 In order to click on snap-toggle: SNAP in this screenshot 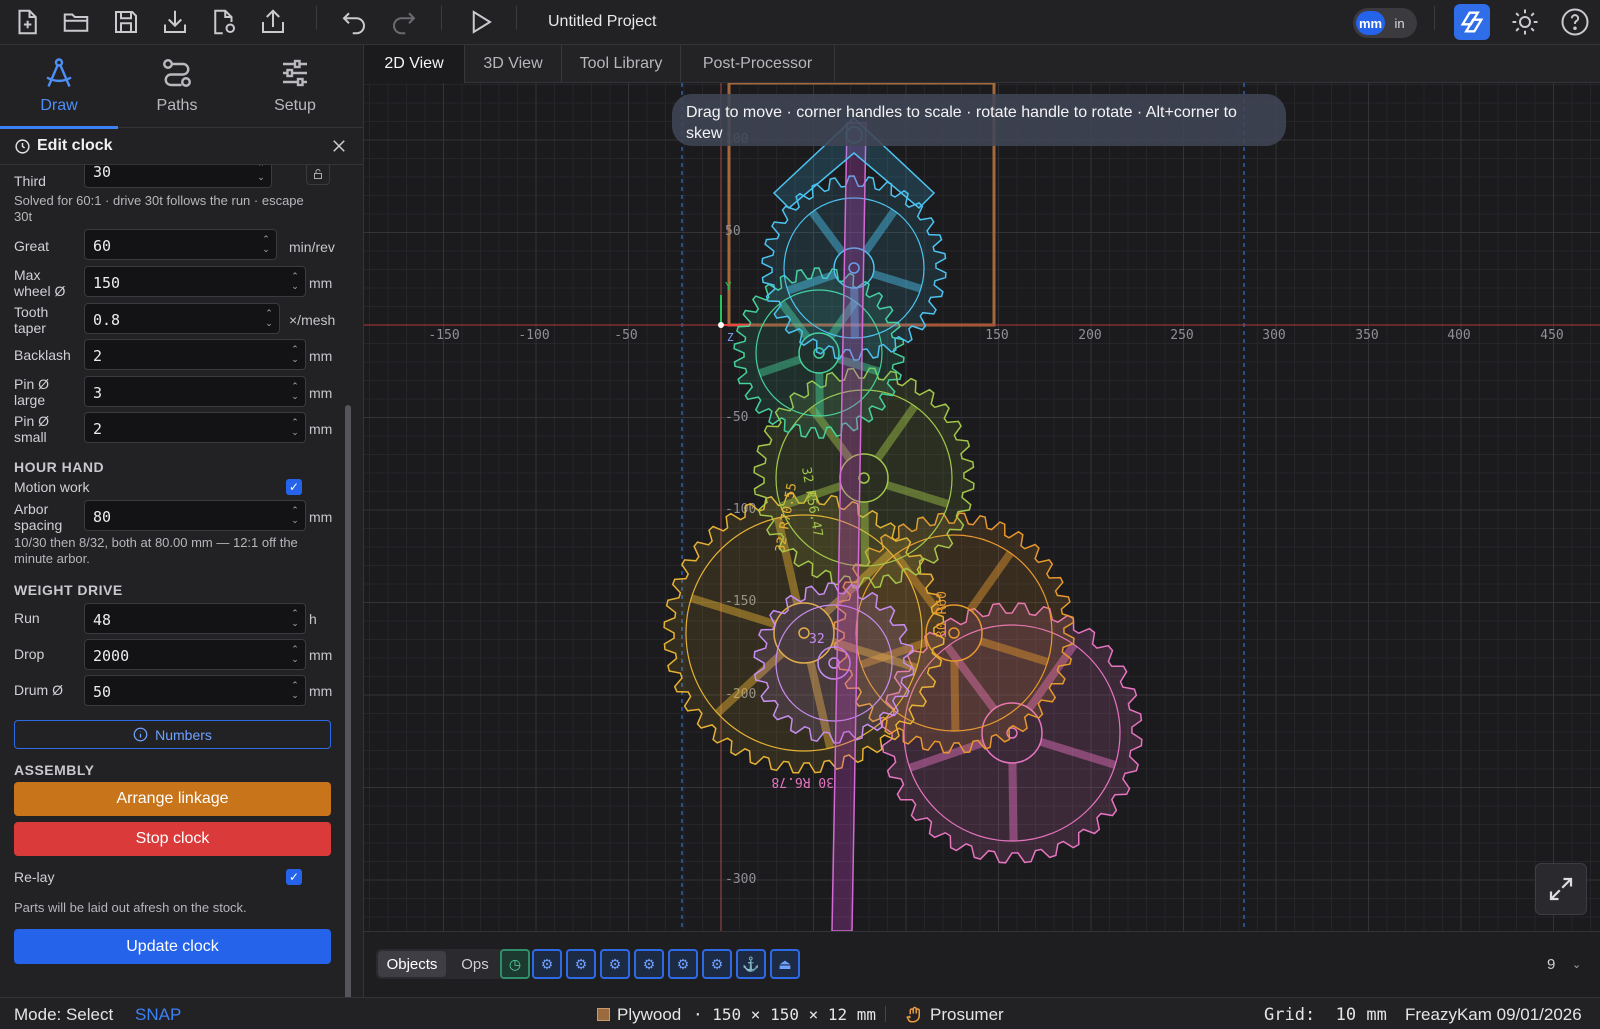, I will do `click(158, 1015)`.